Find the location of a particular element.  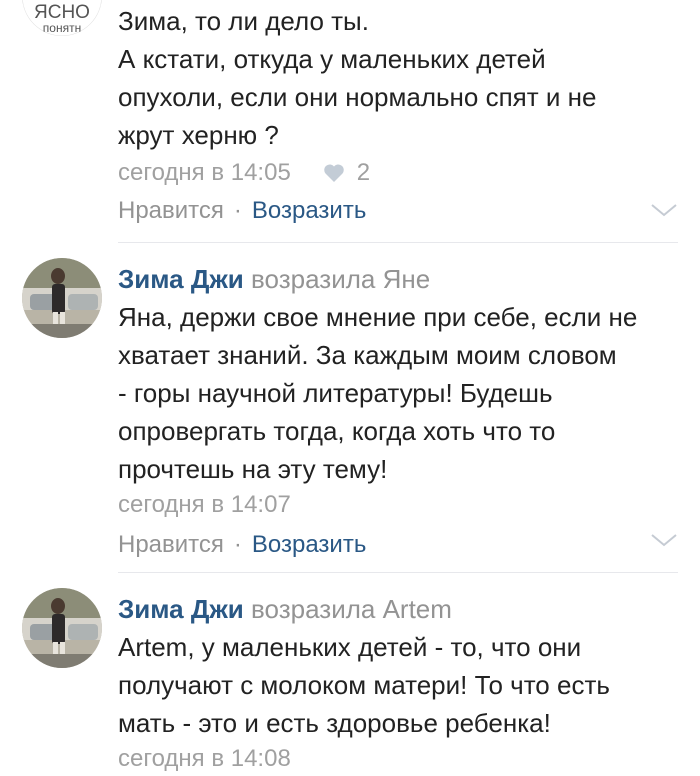

comment-header: Зима Джи возразила Artem is located at coordinates (397, 609).